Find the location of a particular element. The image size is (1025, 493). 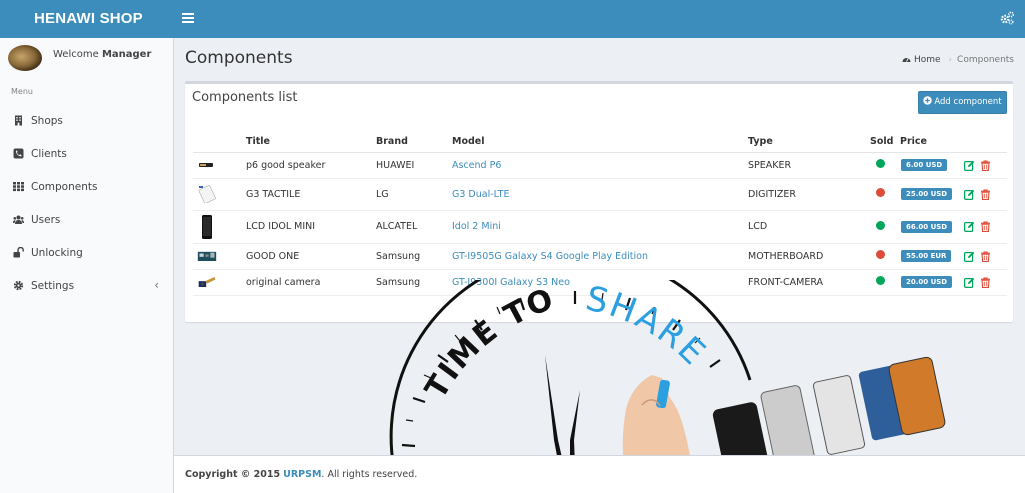

user-panel: Welcome Manager is located at coordinates (88, 58).